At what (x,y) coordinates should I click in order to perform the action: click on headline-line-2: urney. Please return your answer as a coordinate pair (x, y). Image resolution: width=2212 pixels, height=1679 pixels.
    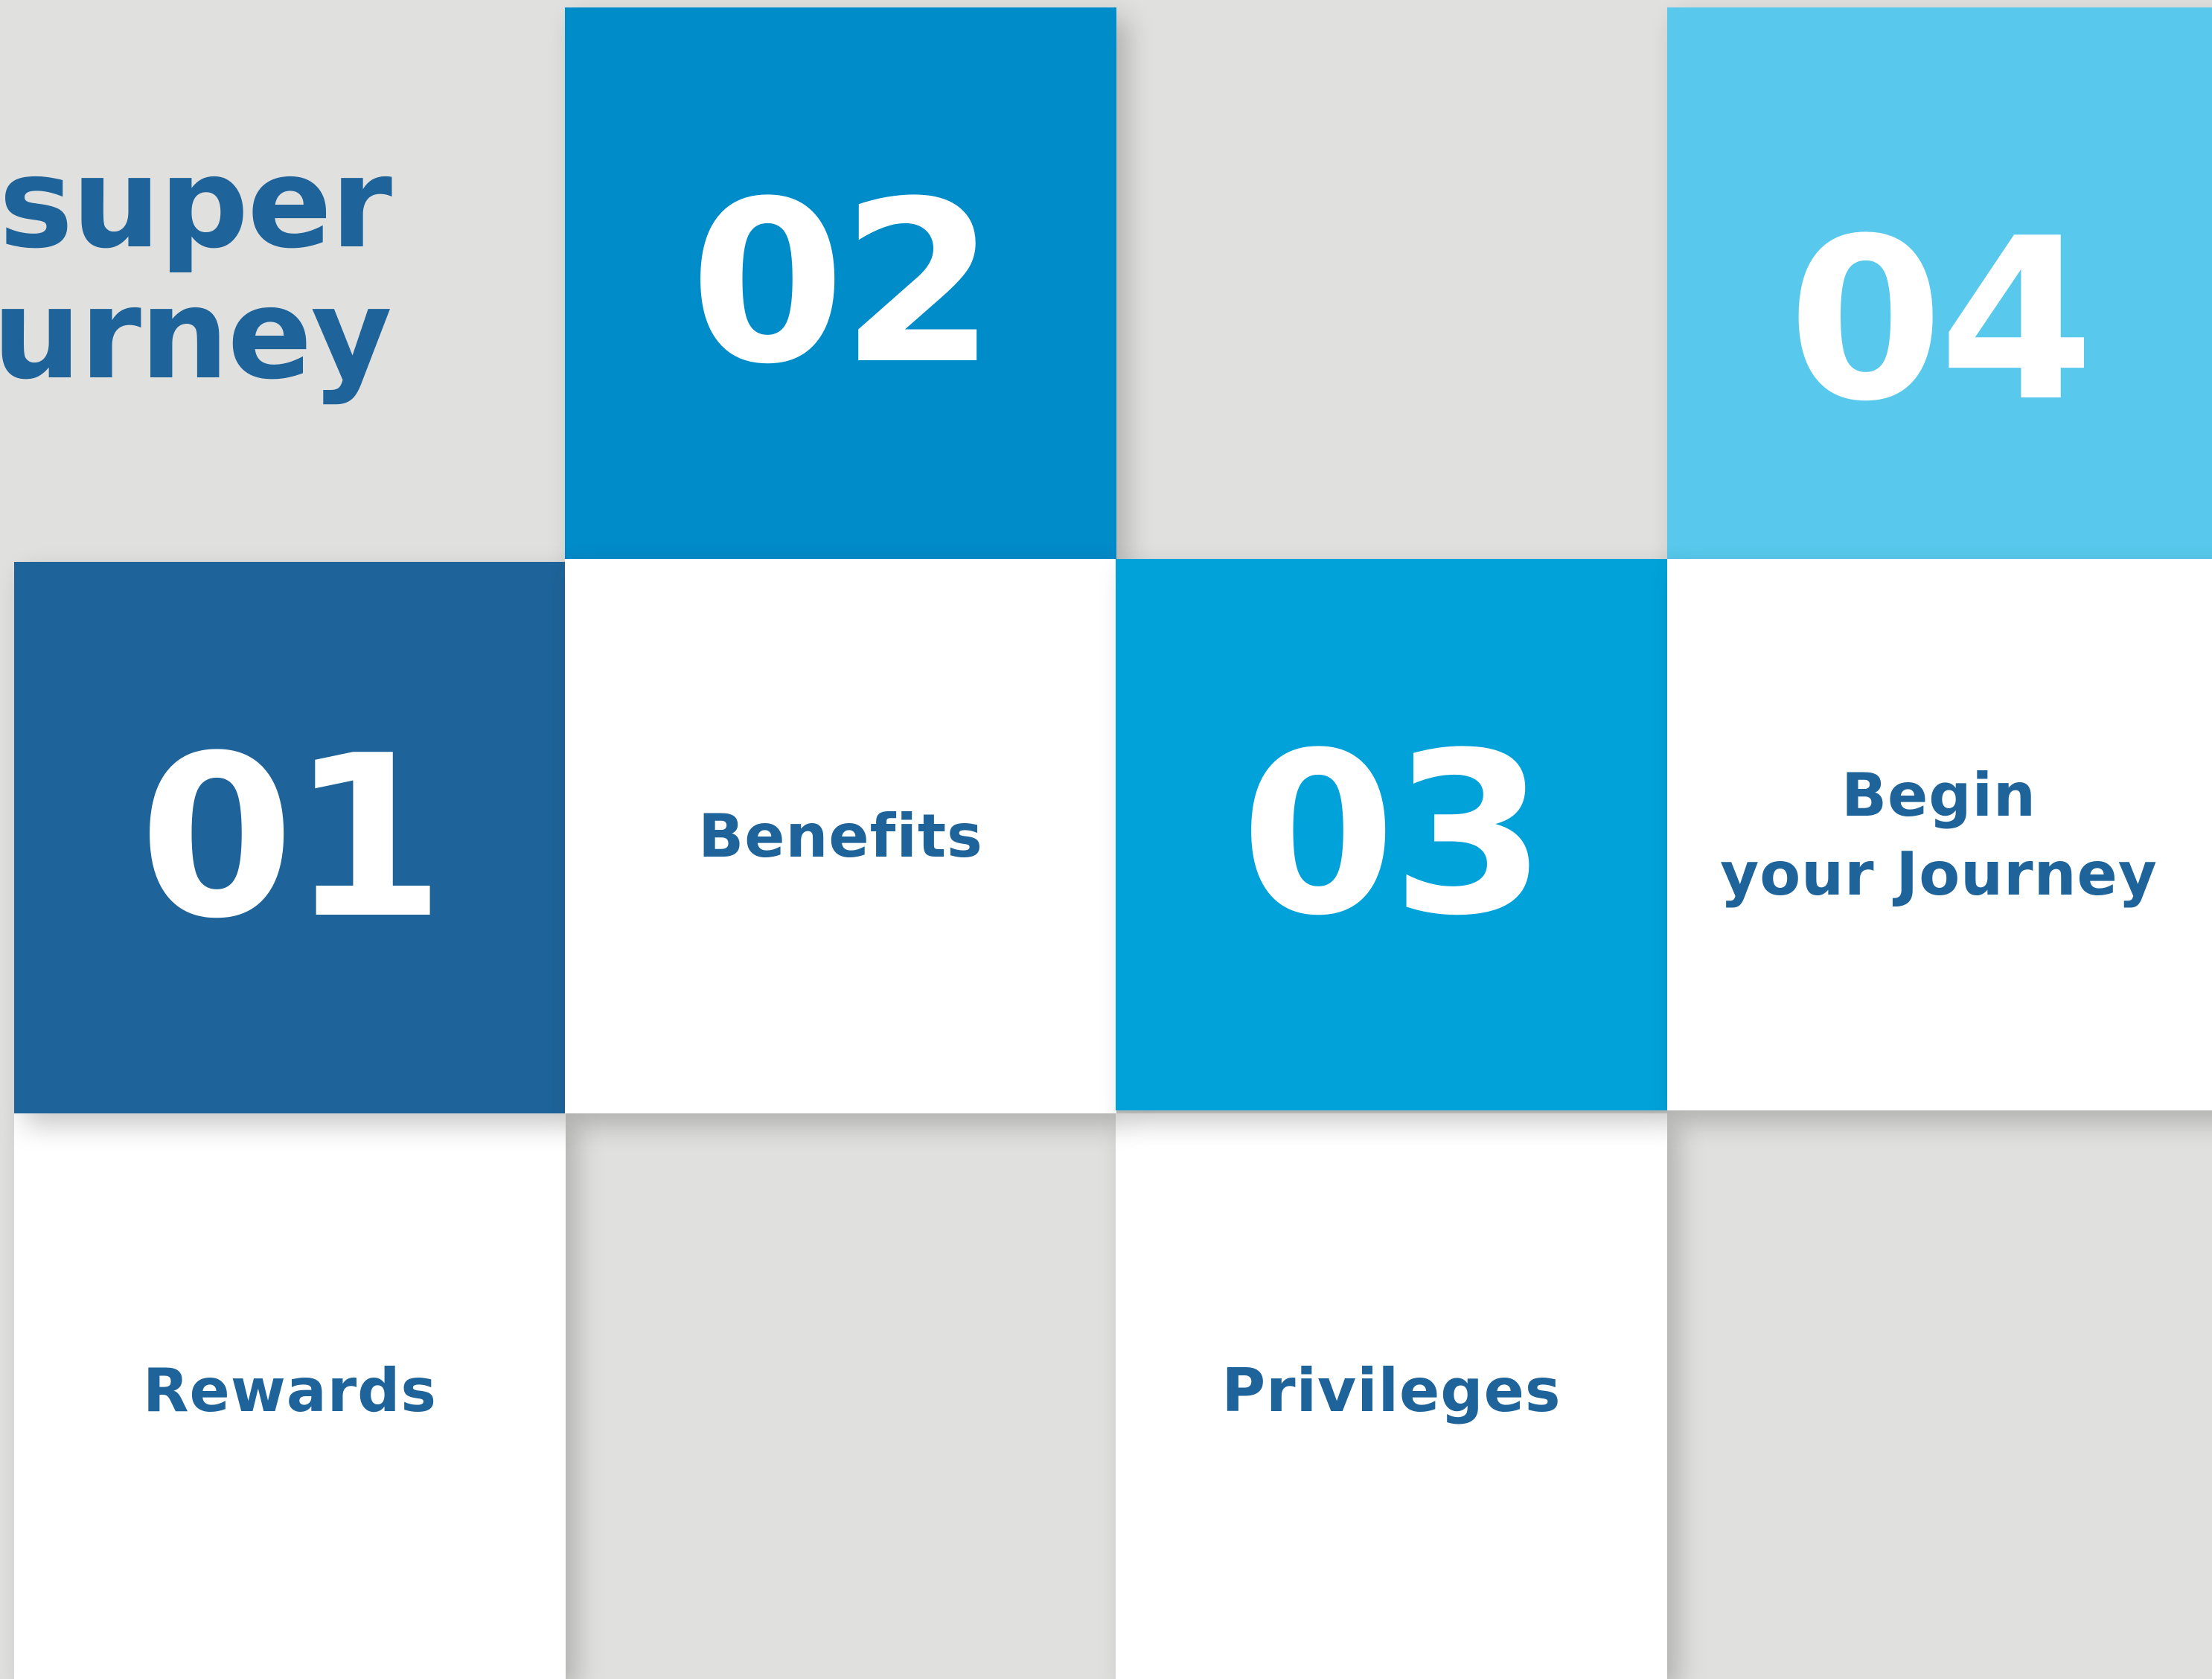
    Looking at the image, I should click on (196, 334).